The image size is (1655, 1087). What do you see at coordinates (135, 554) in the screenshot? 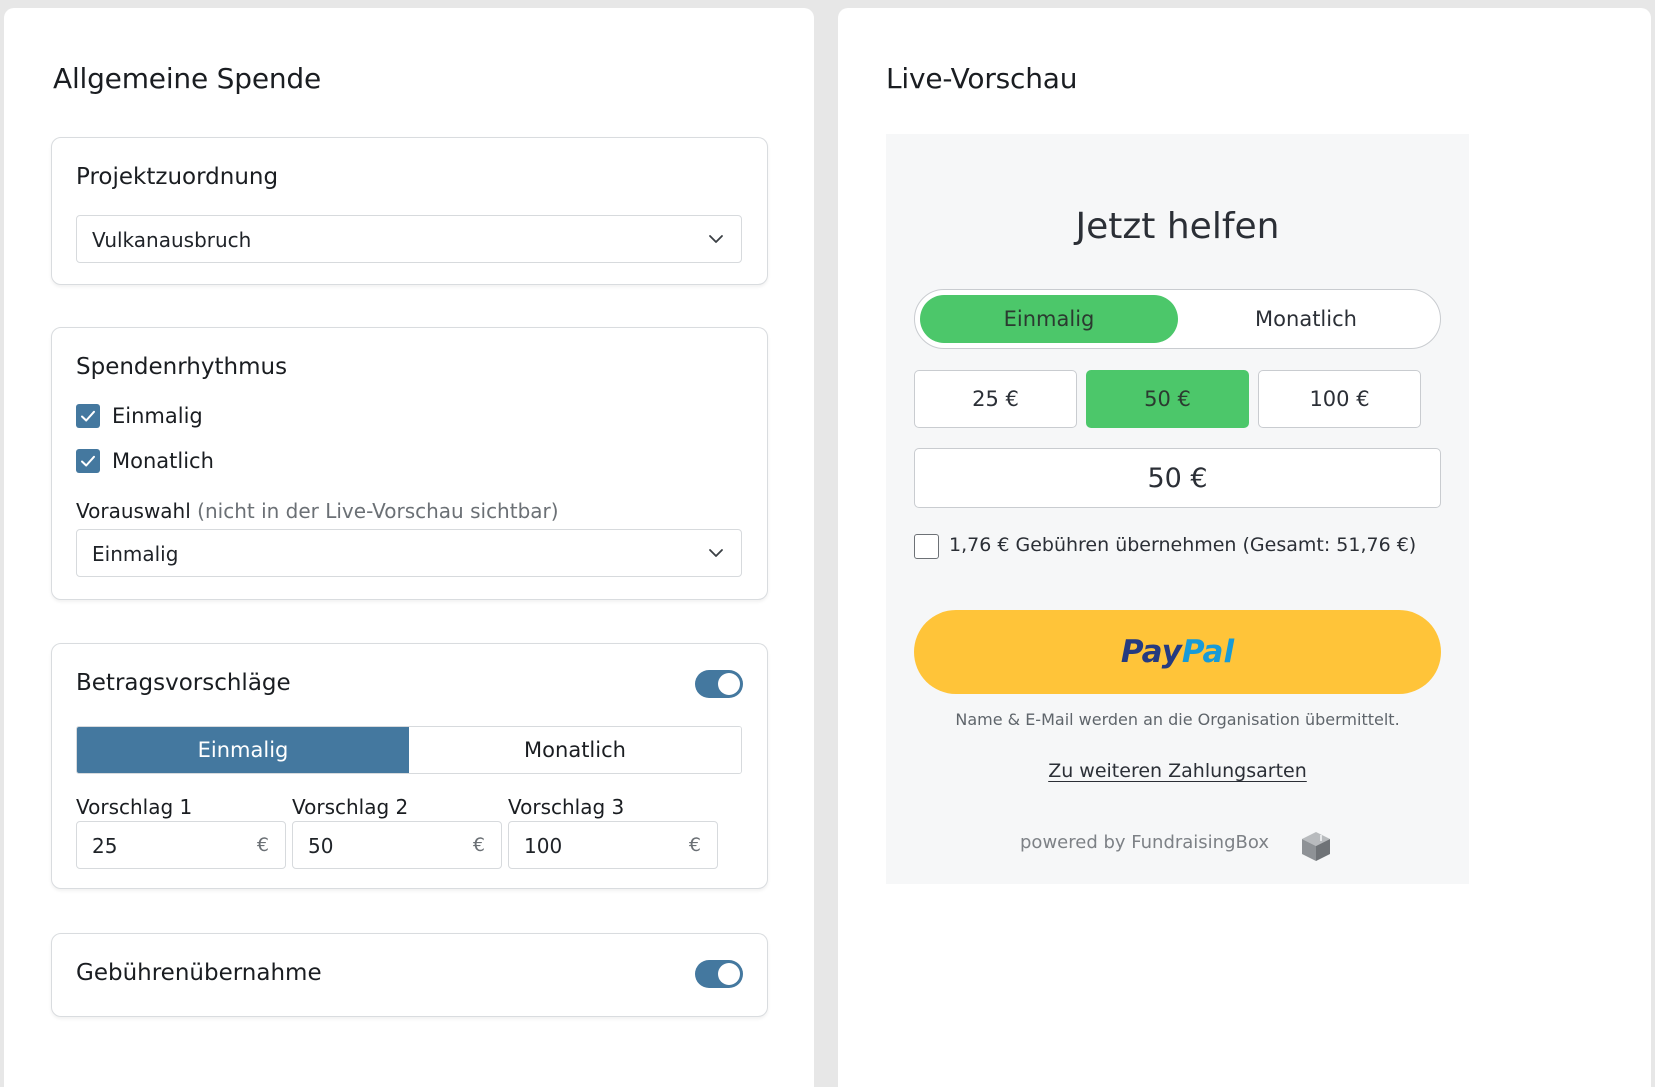
I see `preselect-select-value: Einmalig` at bounding box center [135, 554].